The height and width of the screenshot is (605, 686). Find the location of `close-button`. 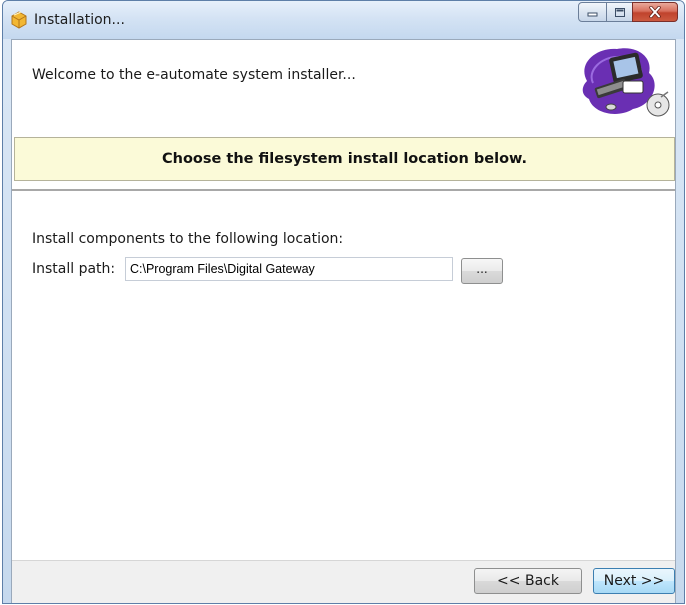

close-button is located at coordinates (655, 12).